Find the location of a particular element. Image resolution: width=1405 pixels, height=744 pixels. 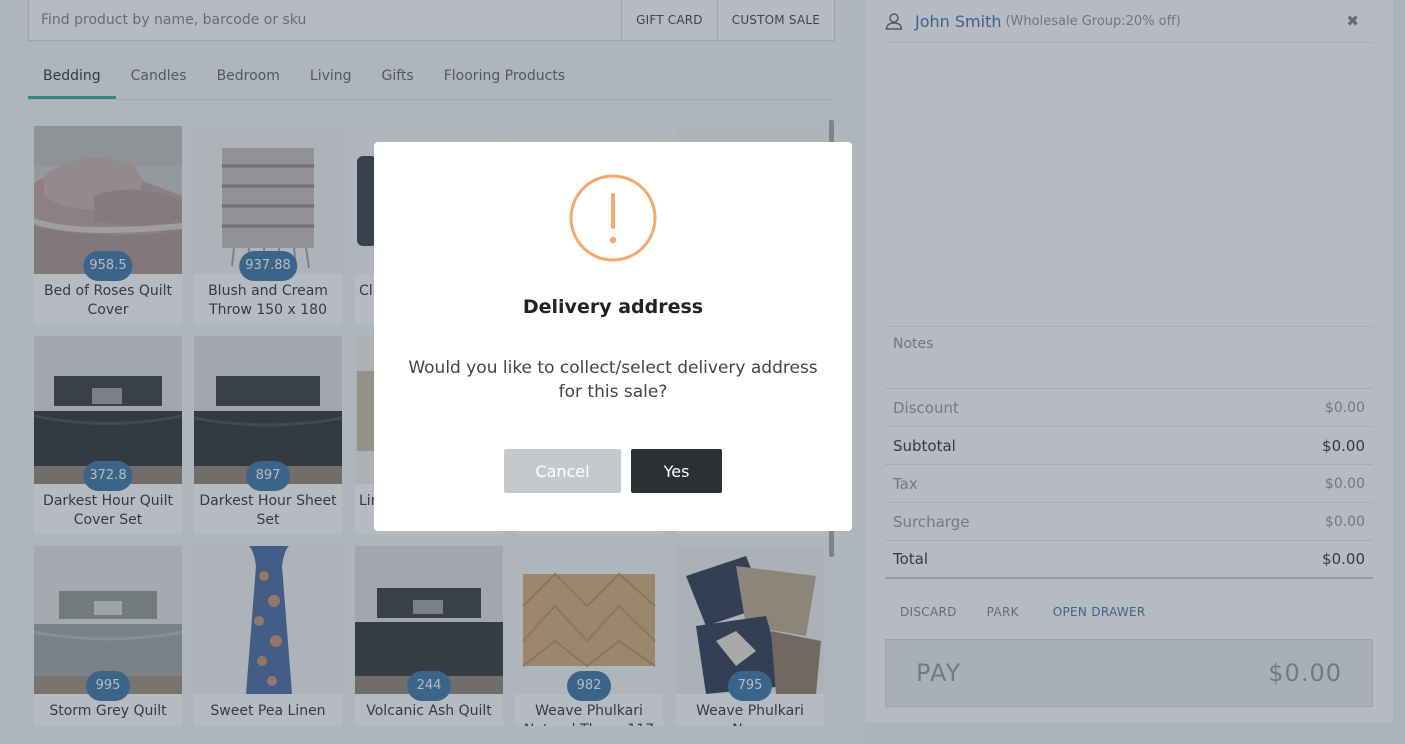

warning-icon is located at coordinates (613, 218).